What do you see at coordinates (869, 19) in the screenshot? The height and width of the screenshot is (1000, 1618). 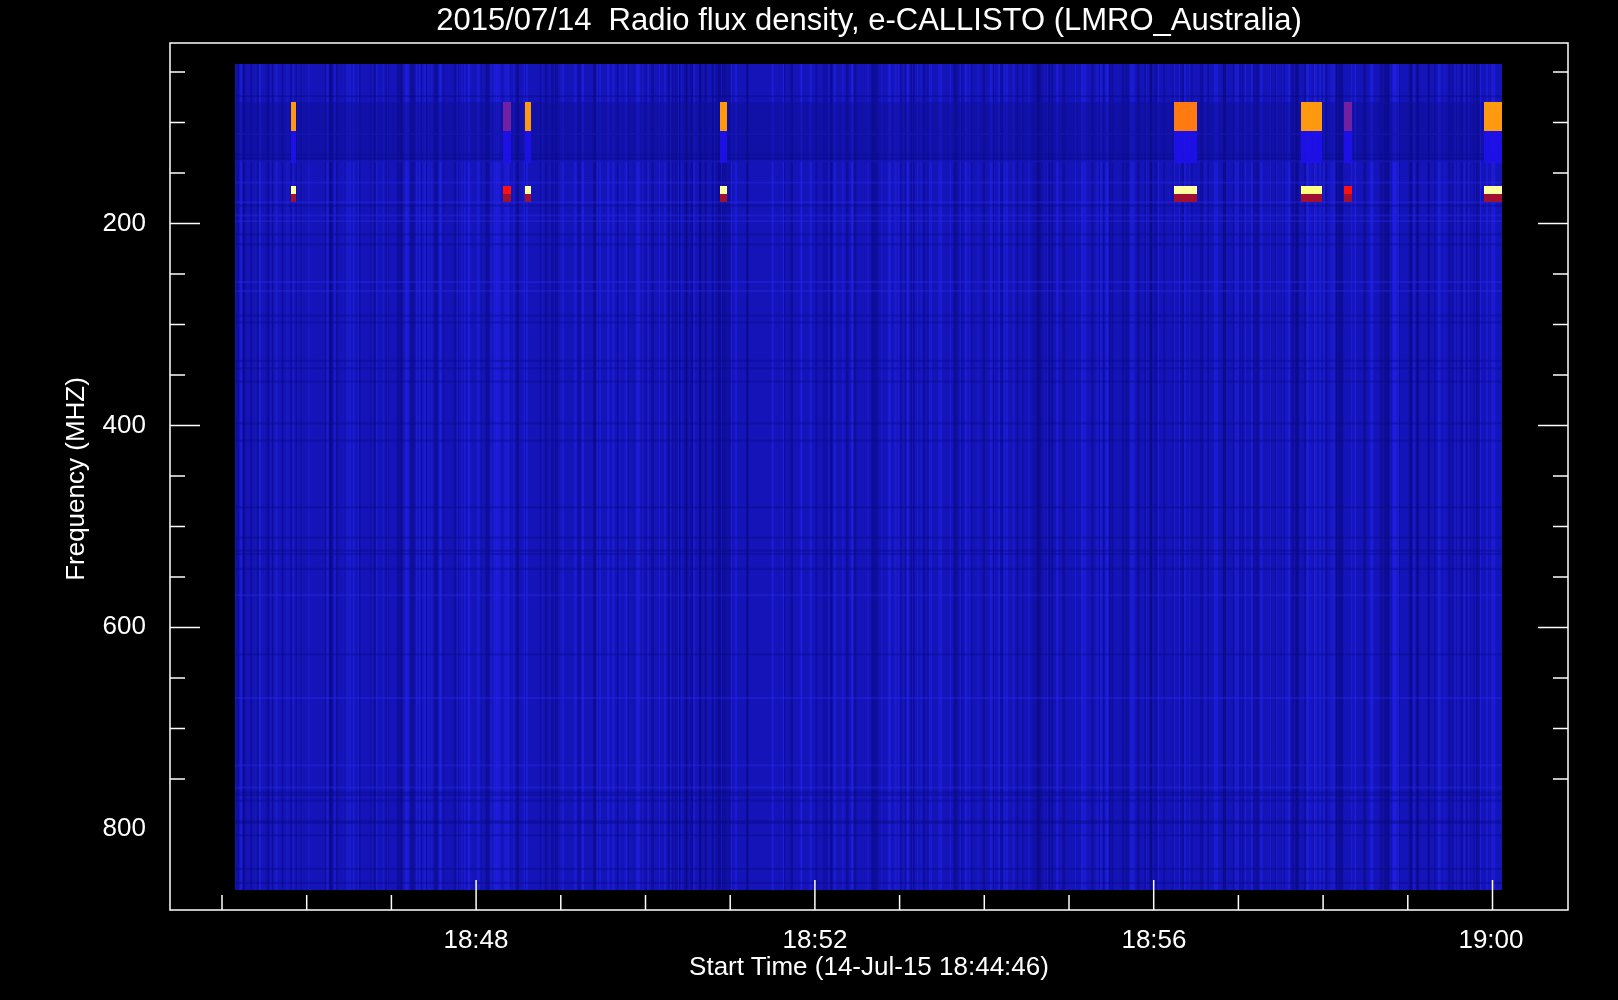 I see `chart-title: 2015/07/14 Radio flux density, e-CALLISTO (LMRO_Australia)` at bounding box center [869, 19].